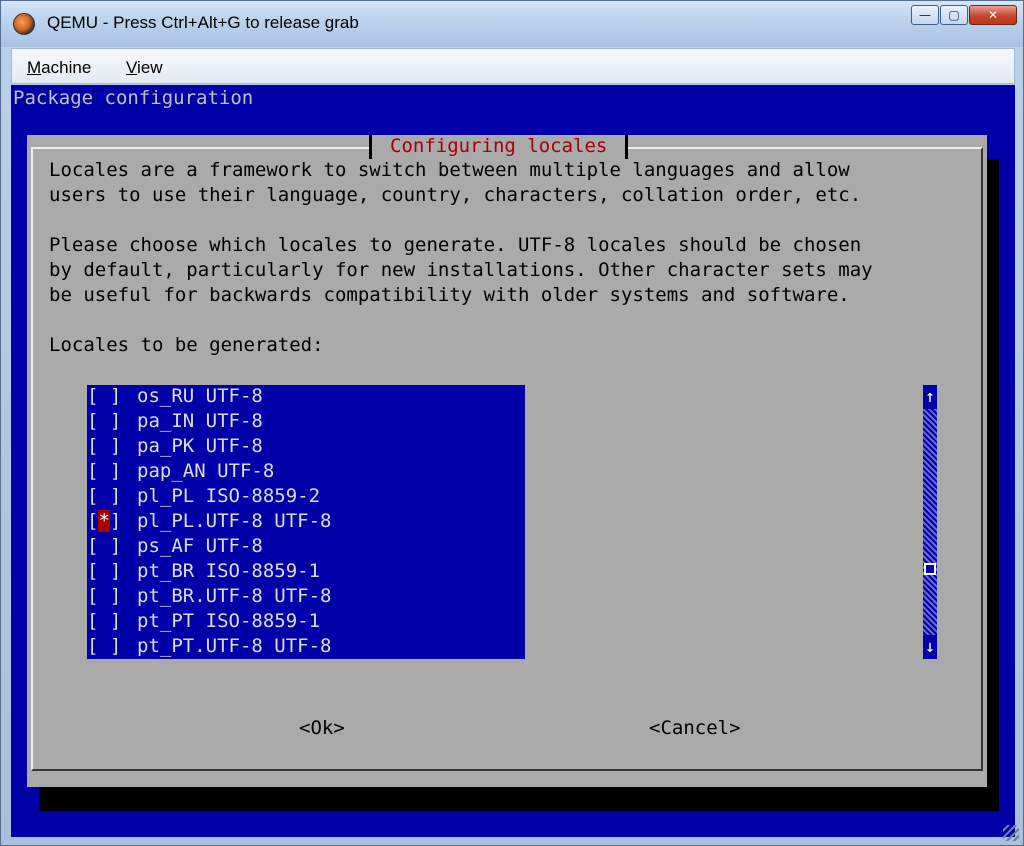  What do you see at coordinates (234, 646) in the screenshot?
I see `locale-label: pt_PT.UTF-8 UTF-8` at bounding box center [234, 646].